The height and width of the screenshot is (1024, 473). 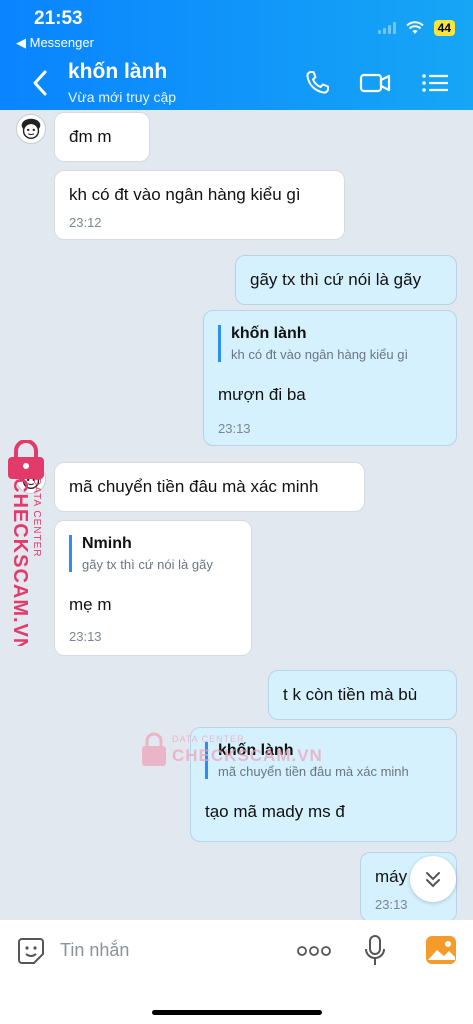 What do you see at coordinates (199, 205) in the screenshot?
I see `incoming-message: kh có đt vào ngân hàng kiểu gì 23:12` at bounding box center [199, 205].